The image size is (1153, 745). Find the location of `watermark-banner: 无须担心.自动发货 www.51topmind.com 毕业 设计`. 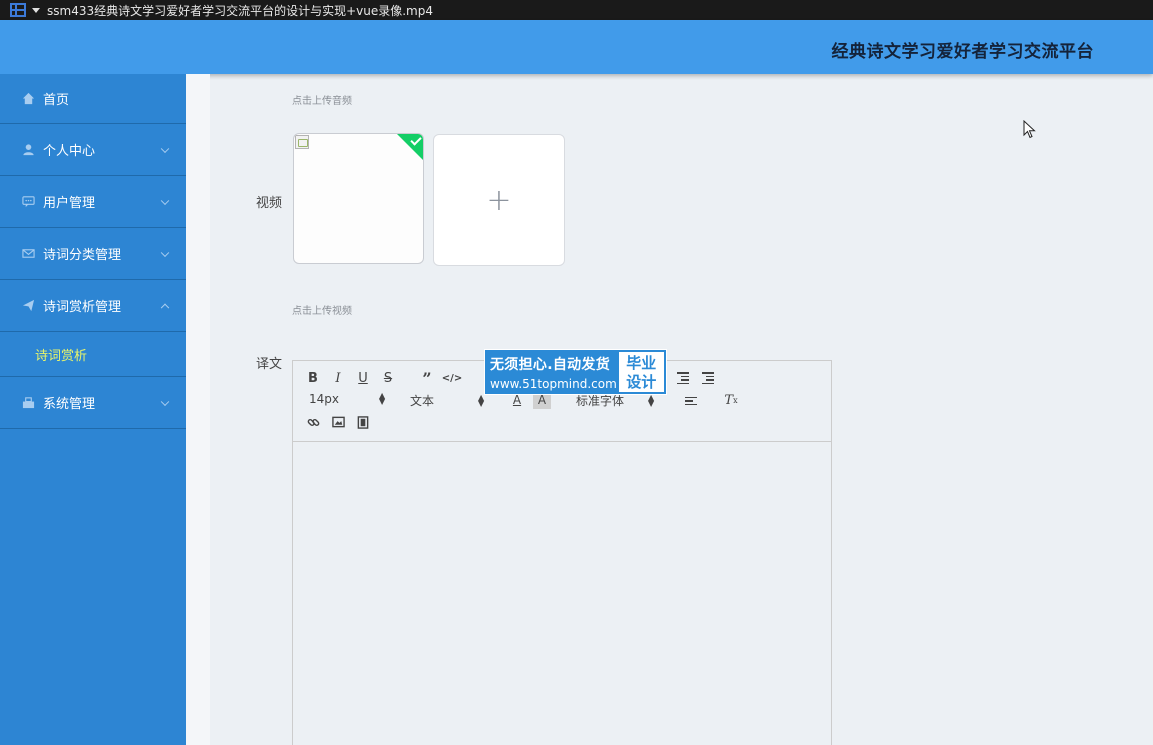

watermark-banner: 无须担心.自动发货 www.51topmind.com 毕业 设计 is located at coordinates (575, 372).